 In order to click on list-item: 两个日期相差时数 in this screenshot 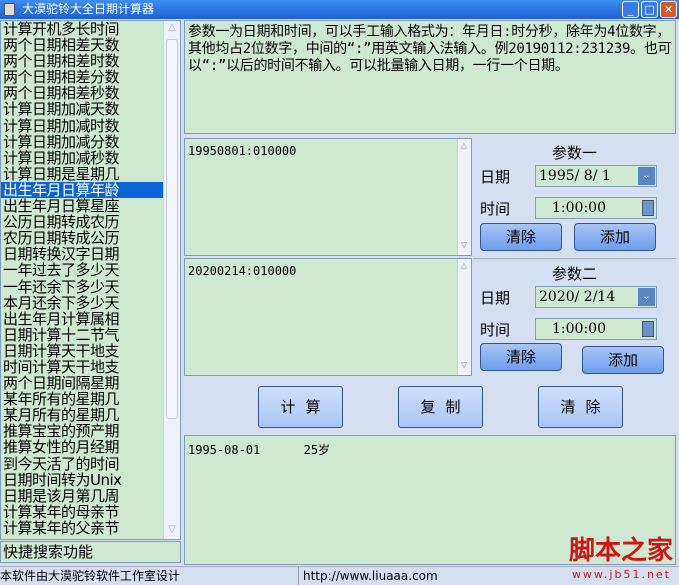, I will do `click(90, 61)`.